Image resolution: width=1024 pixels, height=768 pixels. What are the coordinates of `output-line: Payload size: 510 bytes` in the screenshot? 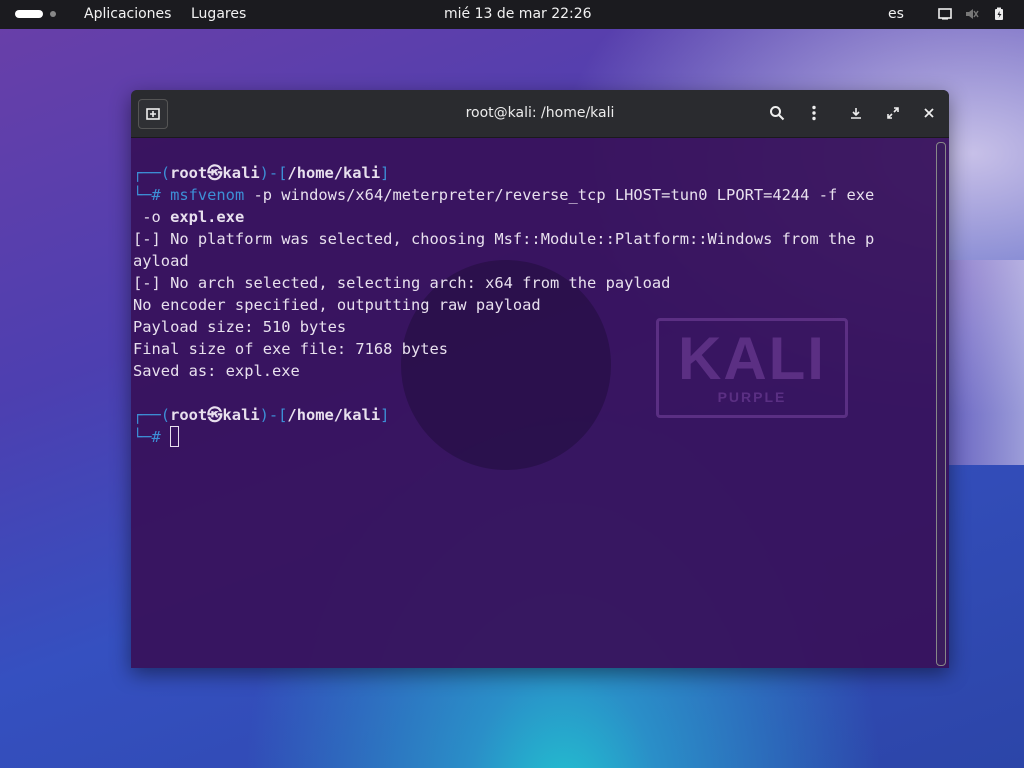 It's located at (240, 327).